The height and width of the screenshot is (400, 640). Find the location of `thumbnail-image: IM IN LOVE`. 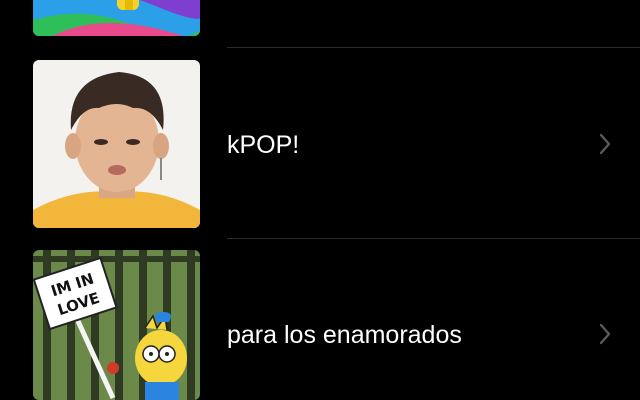

thumbnail-image: IM IN LOVE is located at coordinates (116, 325).